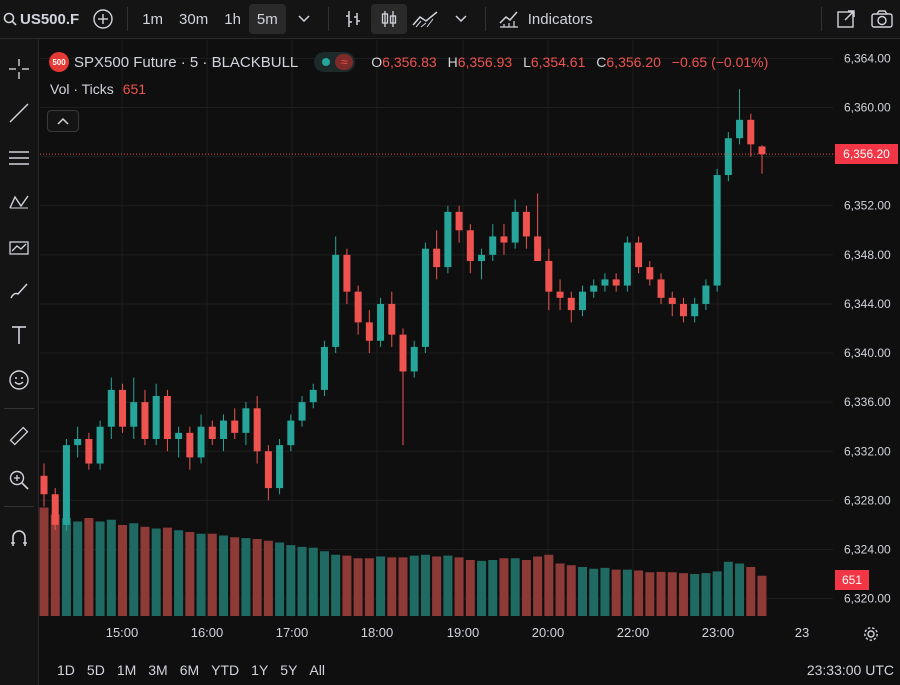 The image size is (900, 685). I want to click on time-label: 23:00, so click(718, 632).